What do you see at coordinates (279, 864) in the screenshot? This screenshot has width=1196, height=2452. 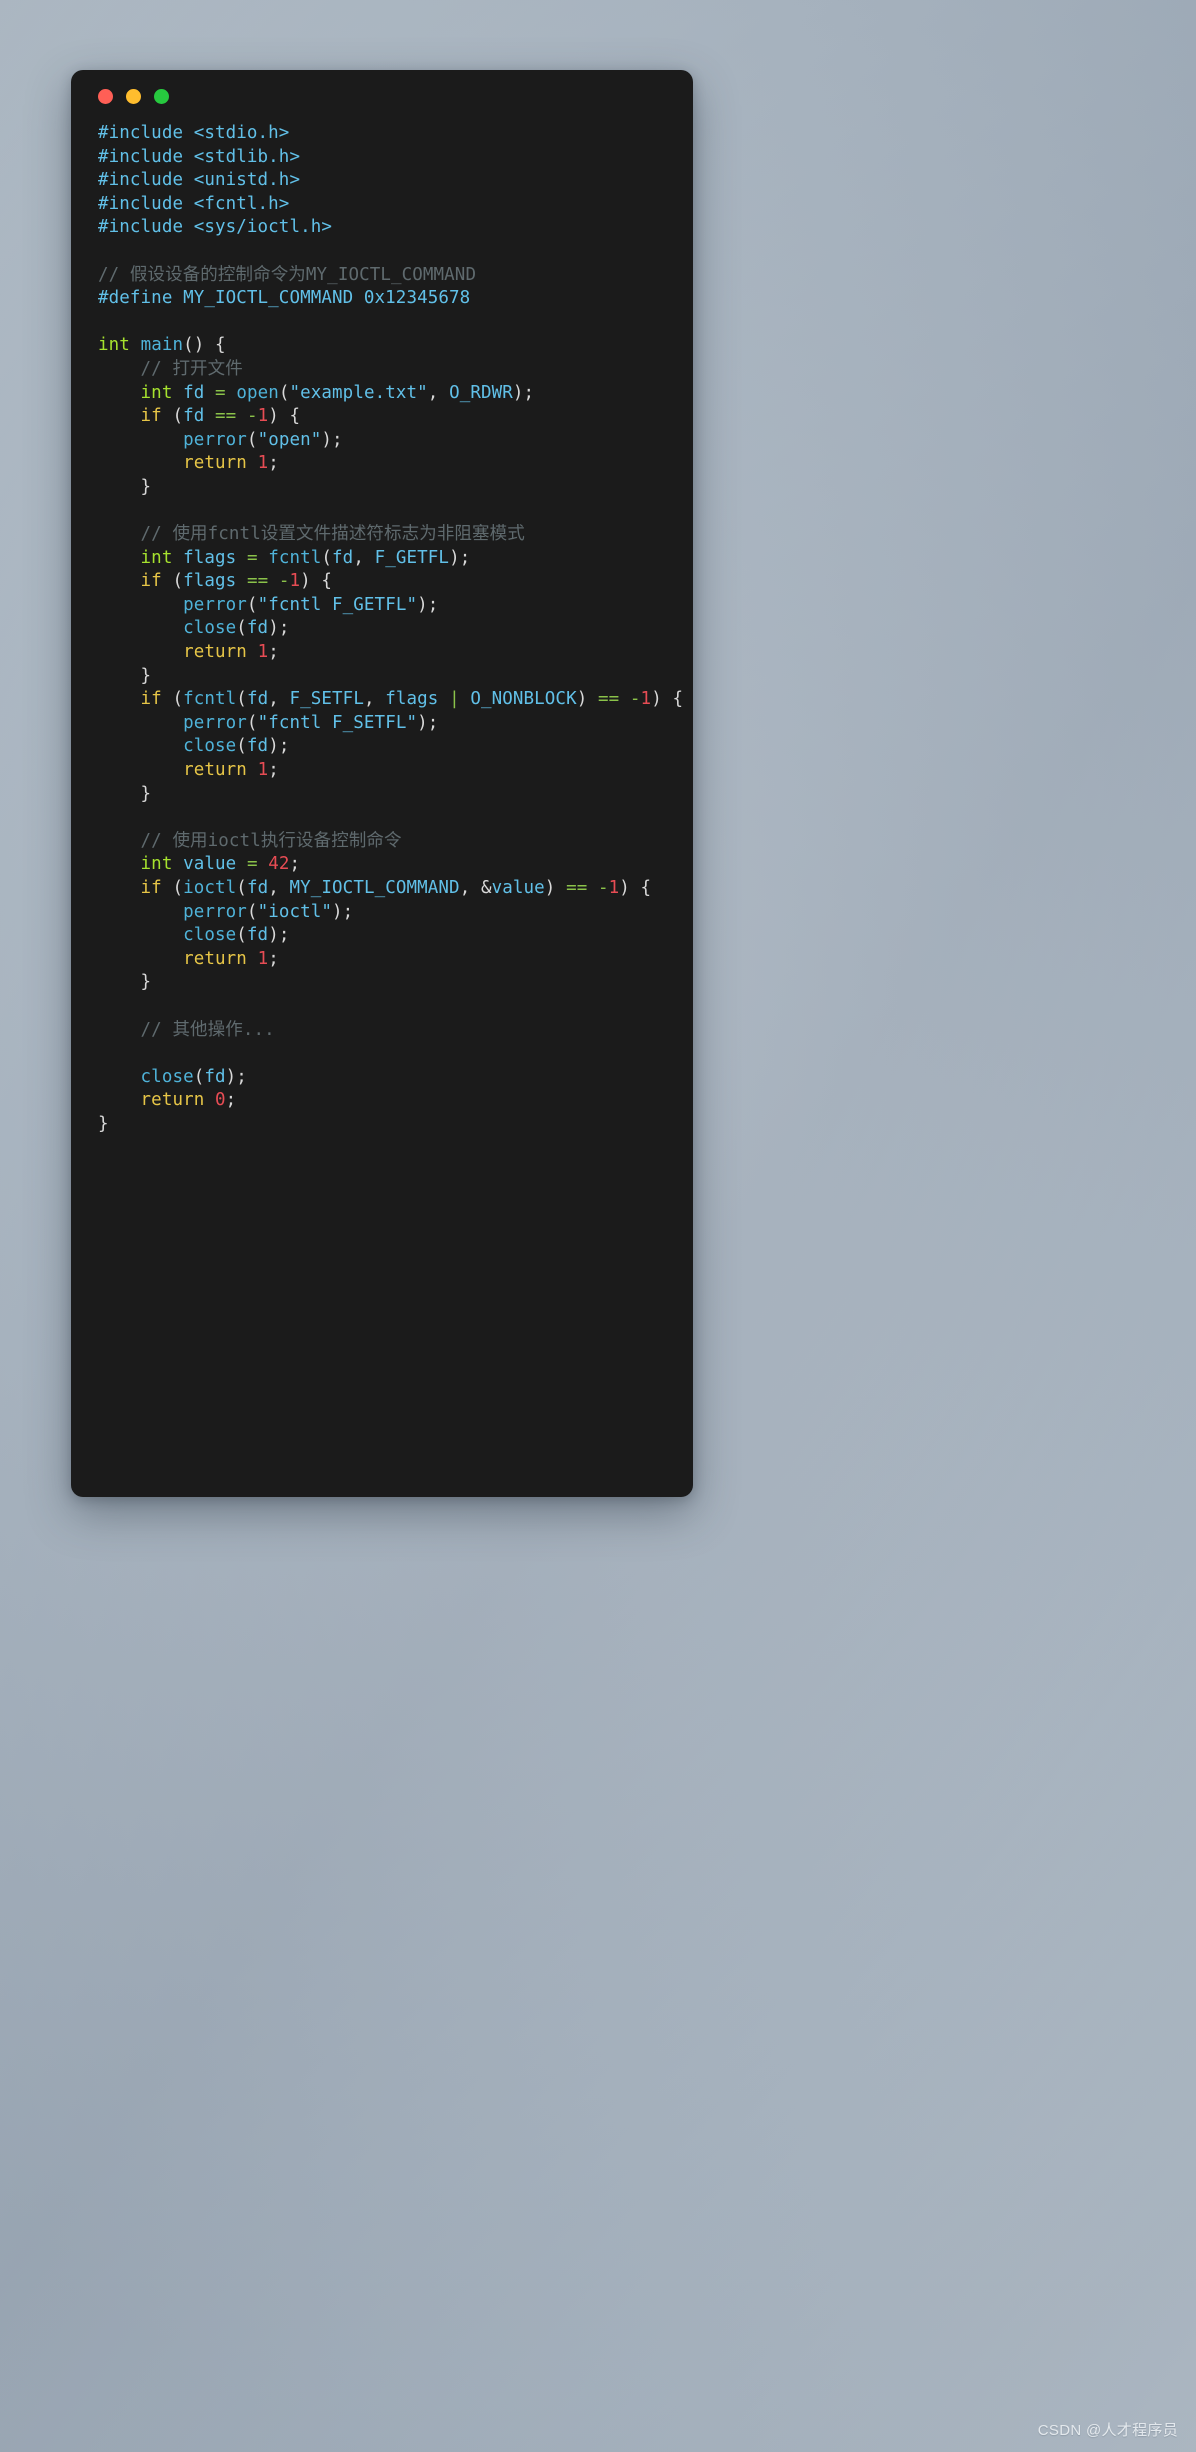 I see `code-token-num: 42` at bounding box center [279, 864].